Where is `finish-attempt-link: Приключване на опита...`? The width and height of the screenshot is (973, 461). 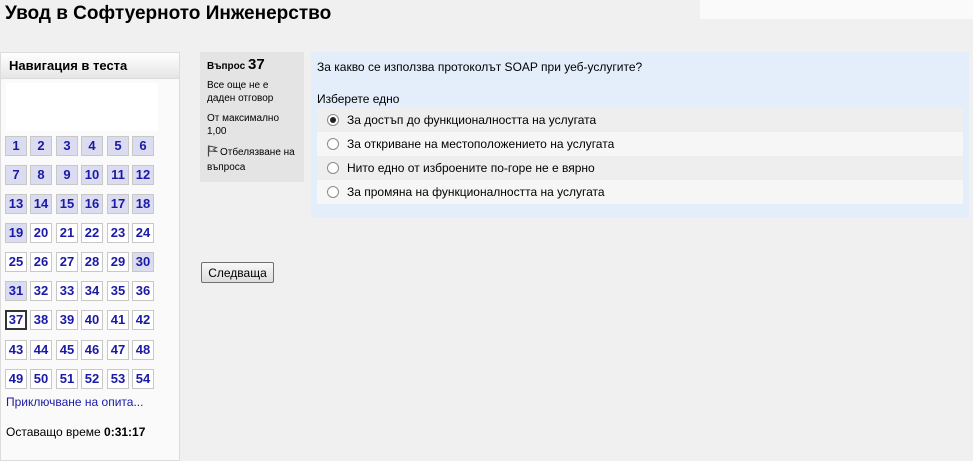 finish-attempt-link: Приключване на опита... is located at coordinates (74, 402).